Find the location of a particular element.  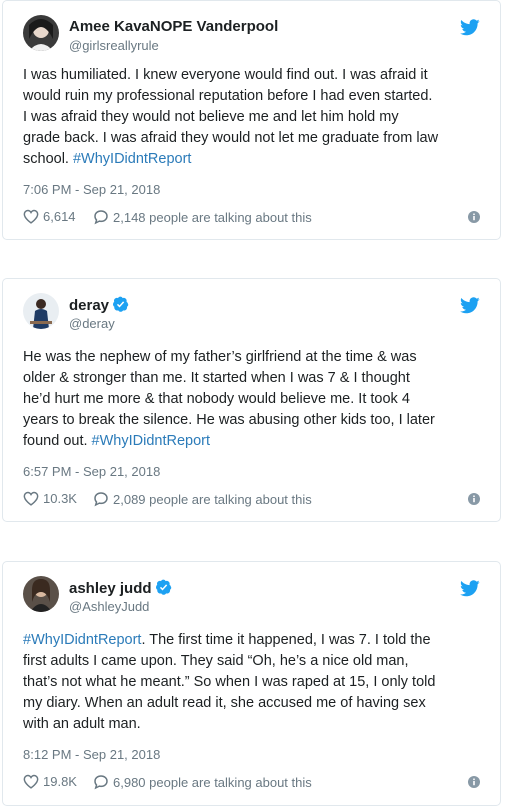

display-name: ashley judd is located at coordinates (120, 588).